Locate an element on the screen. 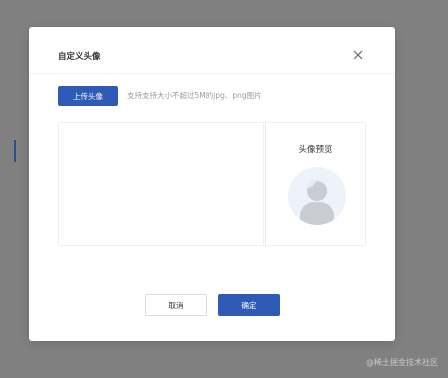  avatar-preview-panel: 头像预览 is located at coordinates (315, 184).